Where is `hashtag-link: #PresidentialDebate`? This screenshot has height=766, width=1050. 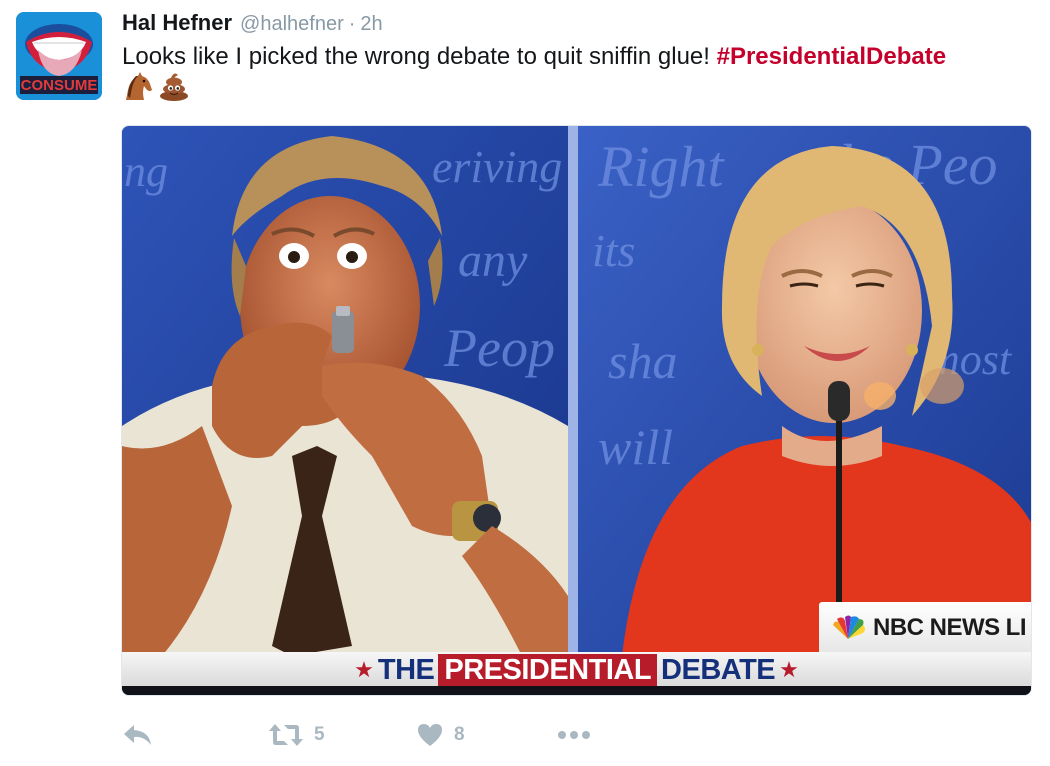 hashtag-link: #PresidentialDebate is located at coordinates (831, 56).